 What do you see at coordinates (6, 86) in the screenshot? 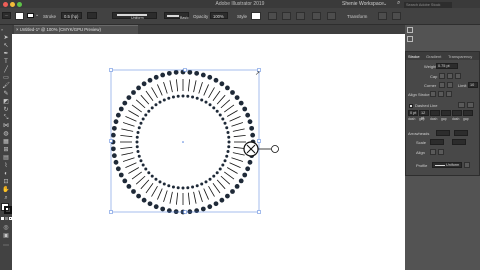
I see `brush-tool-icon: 🖌` at bounding box center [6, 86].